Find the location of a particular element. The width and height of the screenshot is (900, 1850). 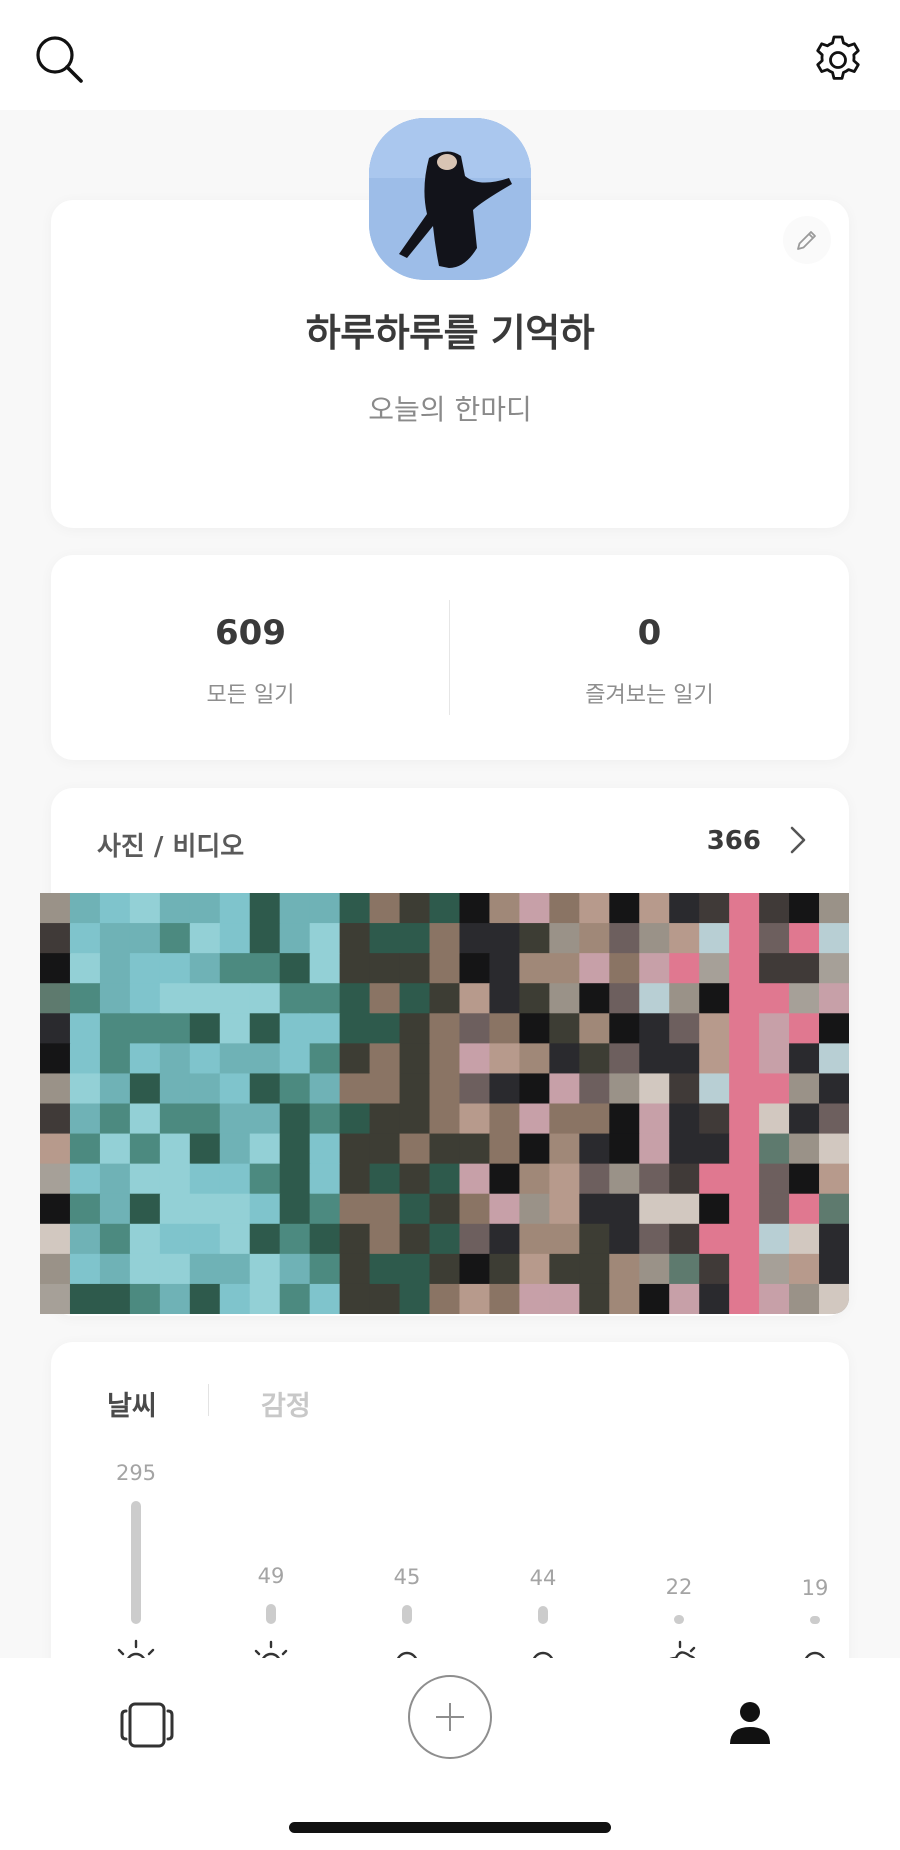

diary-cards-icon is located at coordinates (147, 1725).